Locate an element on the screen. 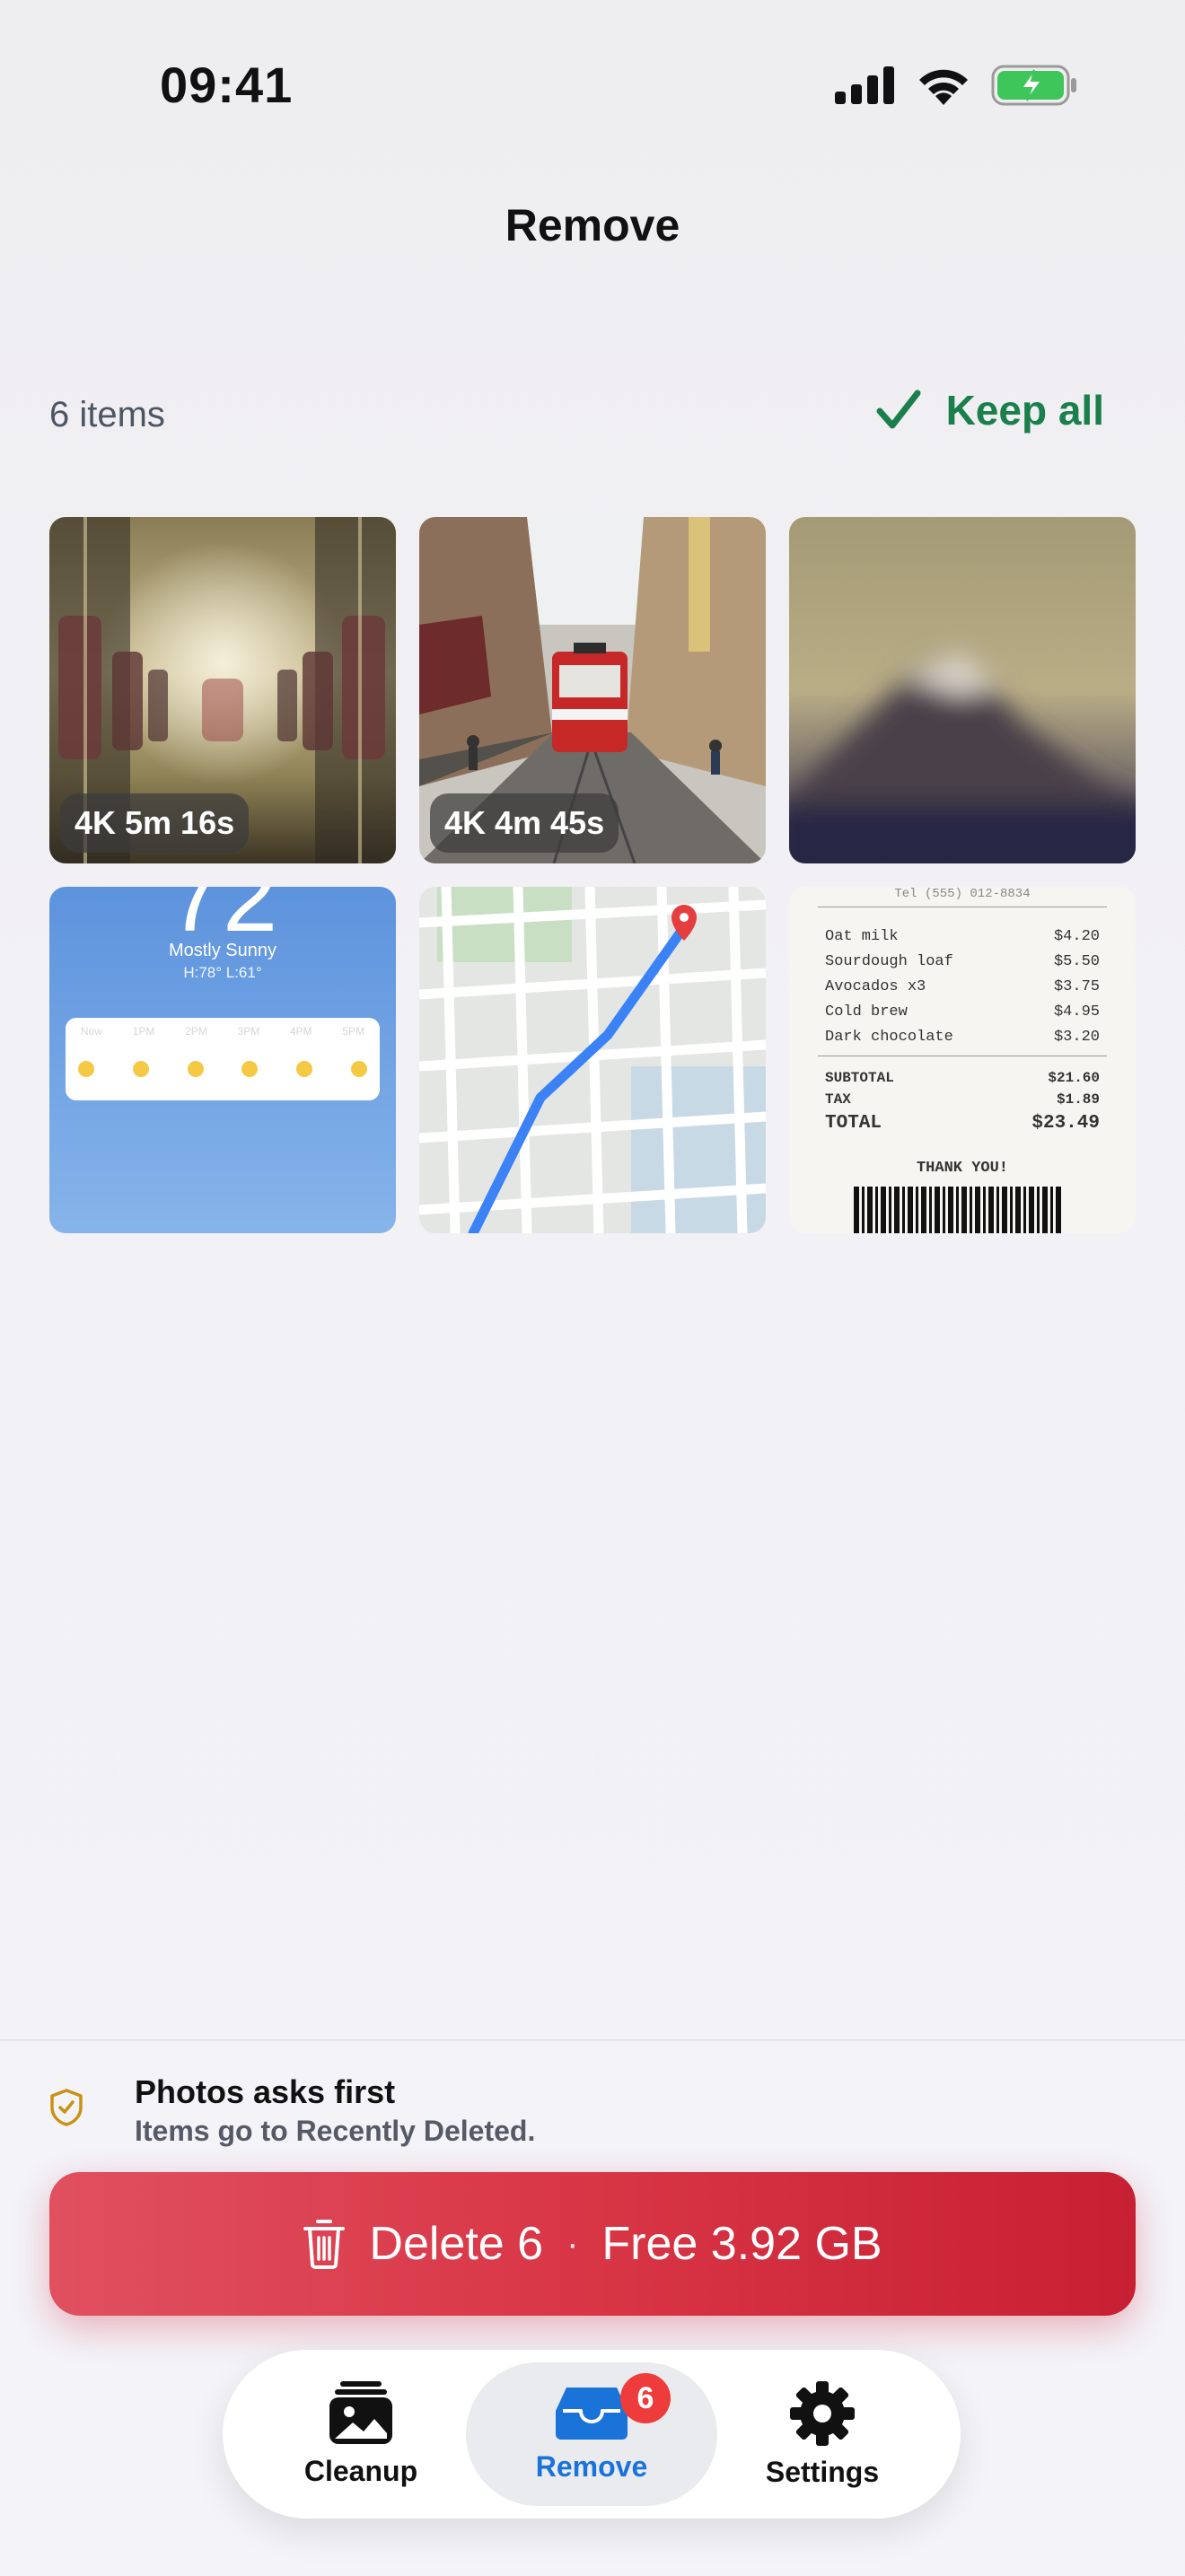 The image size is (1185, 2576). receipt-item-label: Dark chocolate is located at coordinates (889, 1037).